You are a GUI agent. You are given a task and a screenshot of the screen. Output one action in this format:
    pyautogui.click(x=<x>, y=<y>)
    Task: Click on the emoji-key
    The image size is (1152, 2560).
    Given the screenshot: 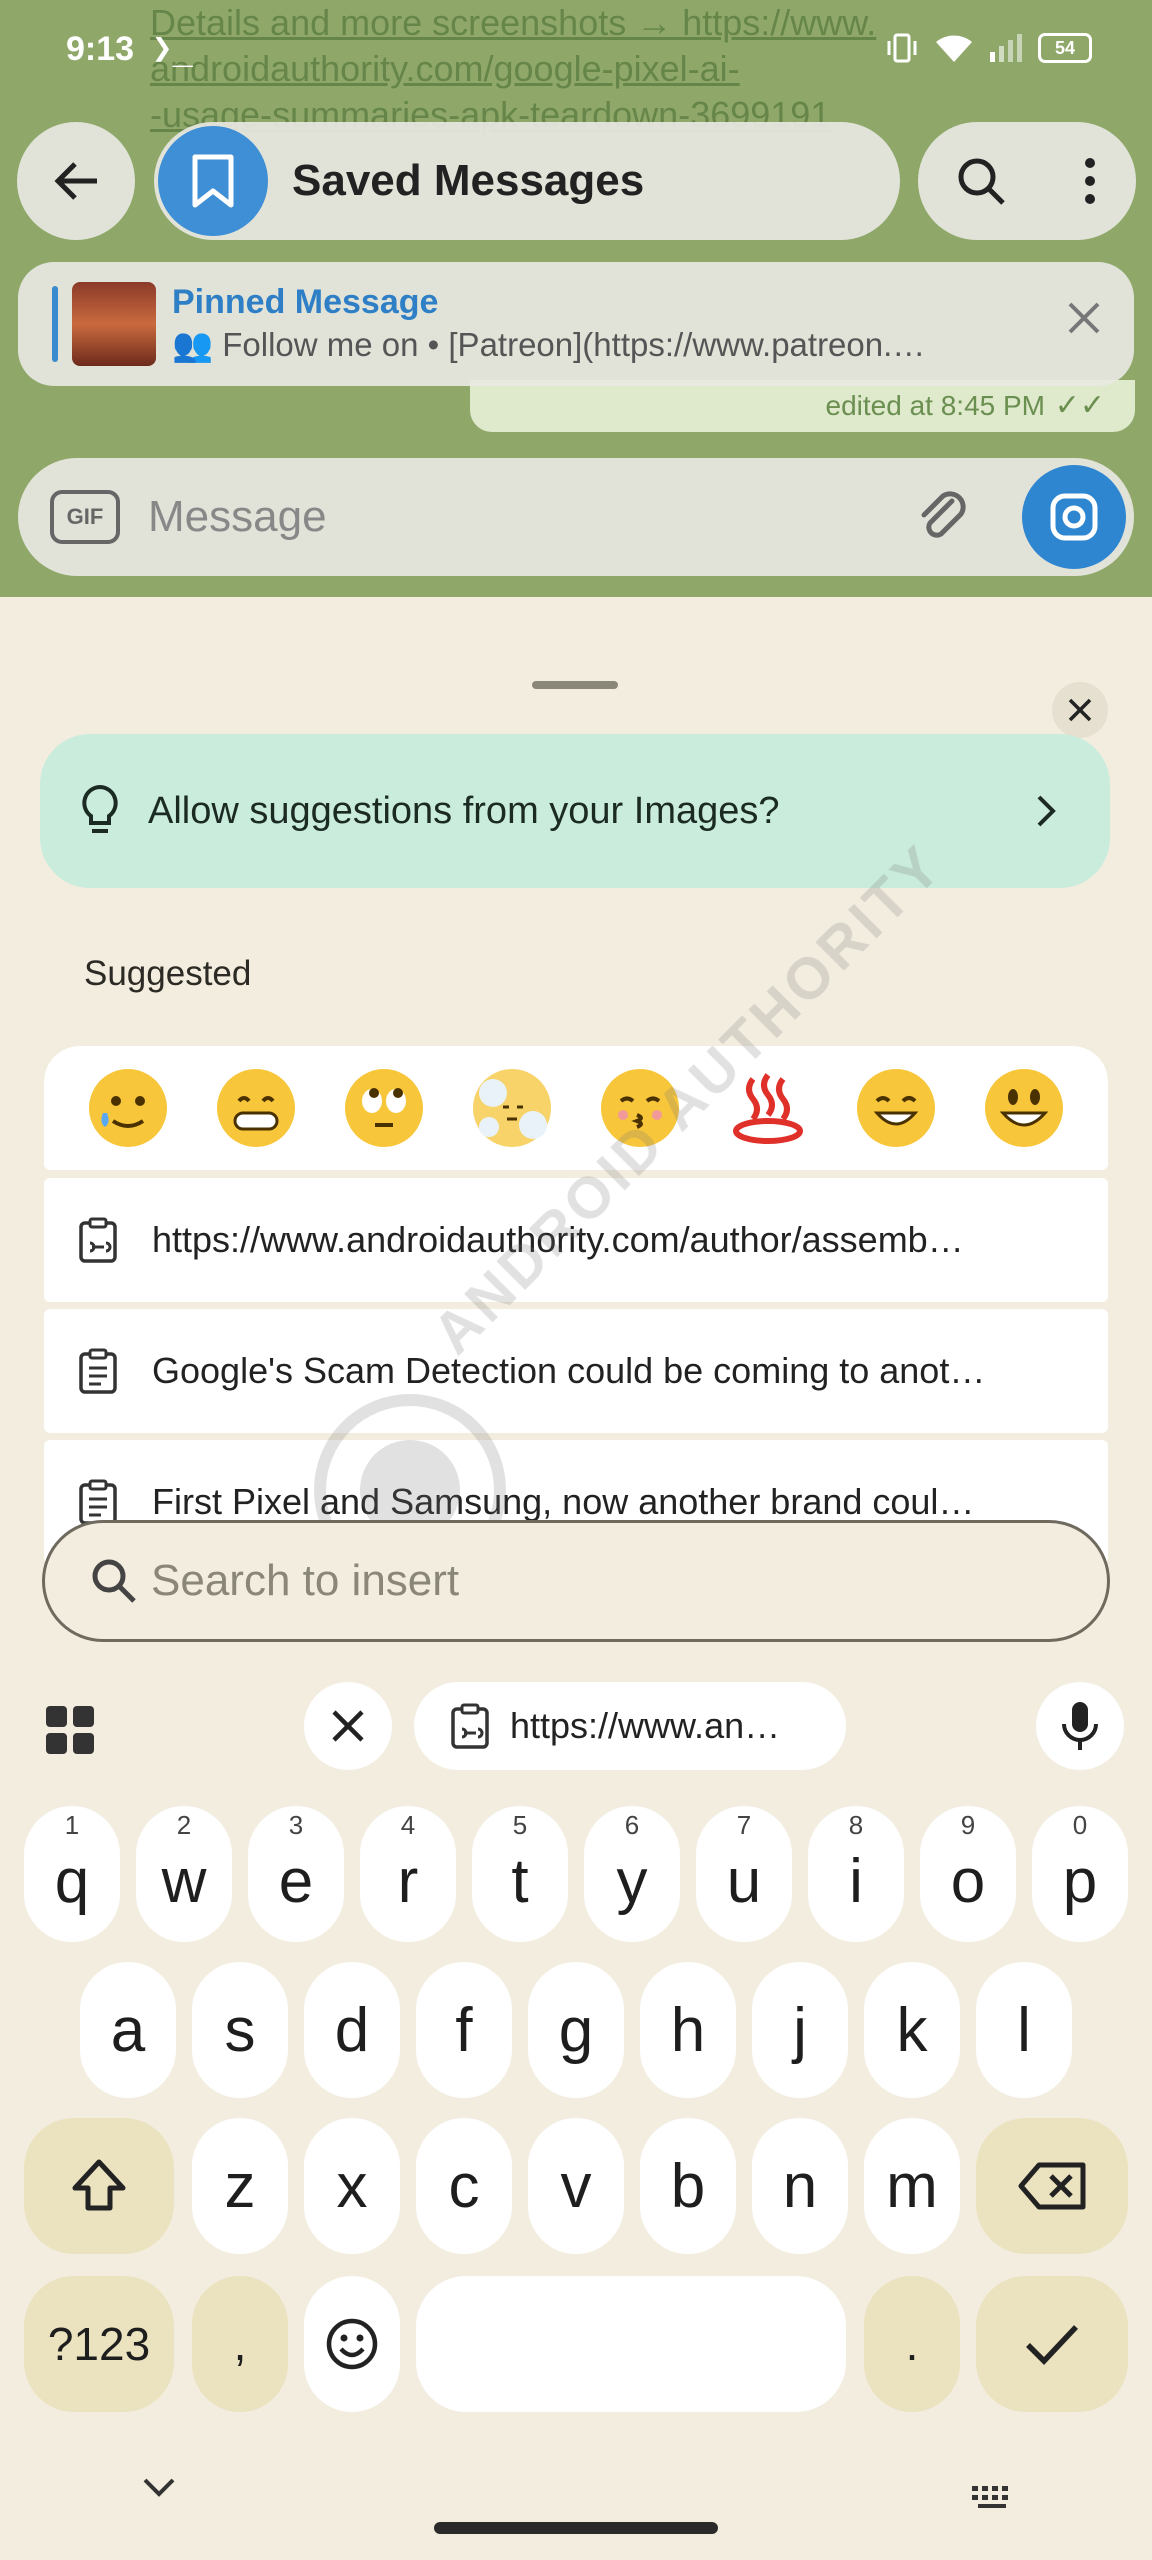 What is the action you would take?
    pyautogui.click(x=352, y=2344)
    